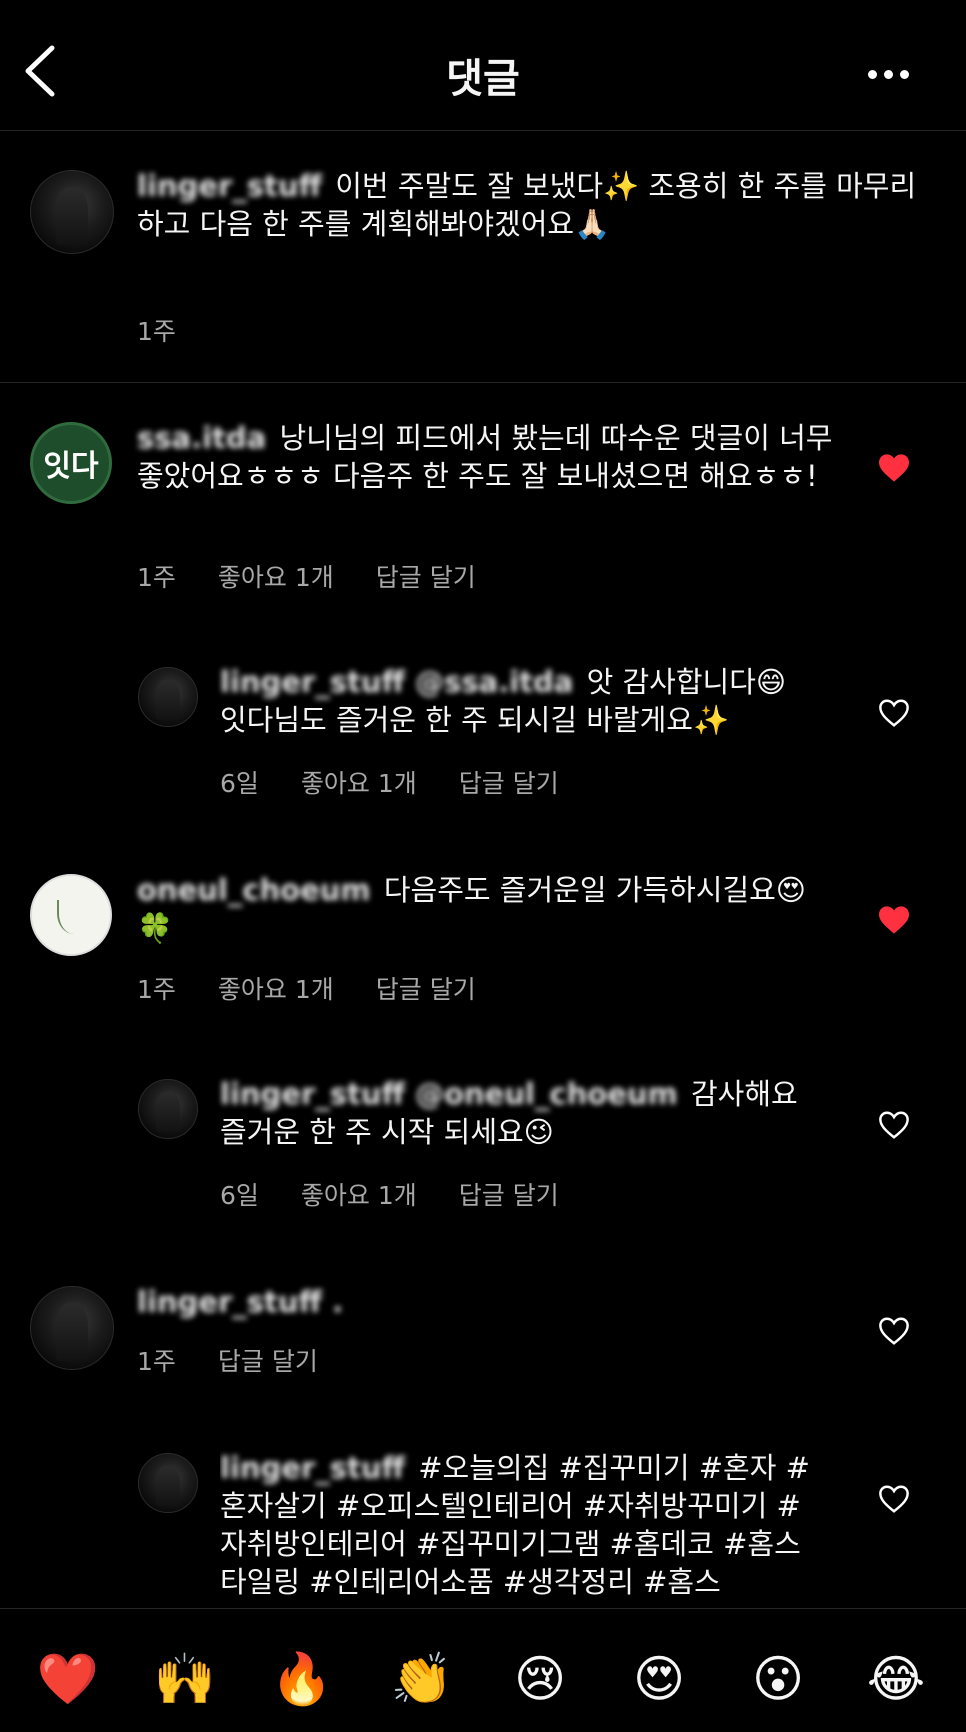 The width and height of the screenshot is (966, 1732). I want to click on emoji-reaction-bar: ❤️ 🙌 🔥 👏 😢 😍 😮 😂, so click(483, 1670).